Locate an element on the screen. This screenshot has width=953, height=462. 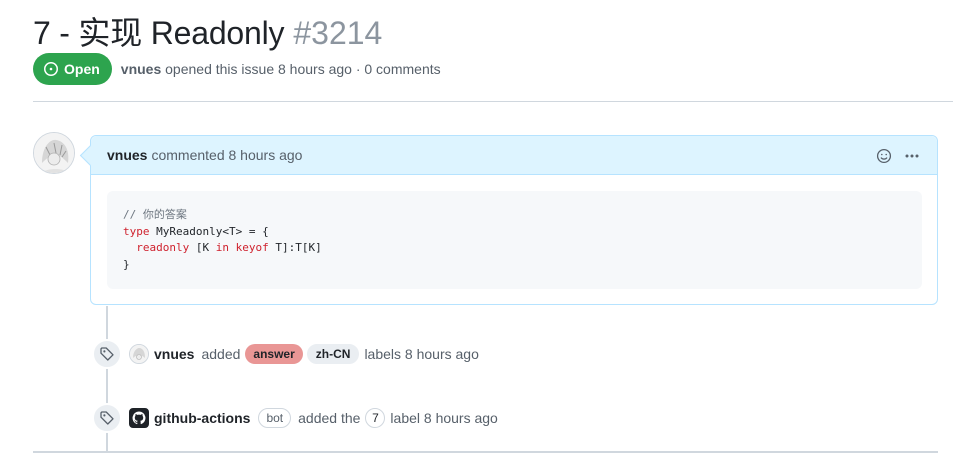
event-actor-avatar is located at coordinates (139, 354).